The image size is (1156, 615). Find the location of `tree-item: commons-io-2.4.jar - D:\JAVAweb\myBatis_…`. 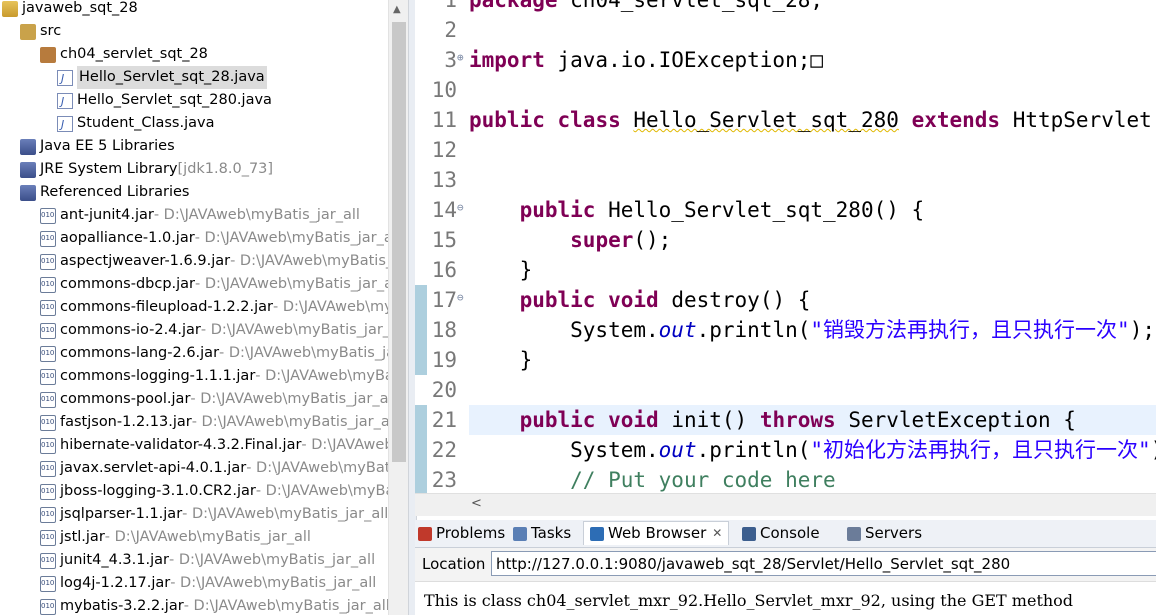

tree-item: commons-io-2.4.jar - D:\JAVAweb\myBatis_… is located at coordinates (214, 330).